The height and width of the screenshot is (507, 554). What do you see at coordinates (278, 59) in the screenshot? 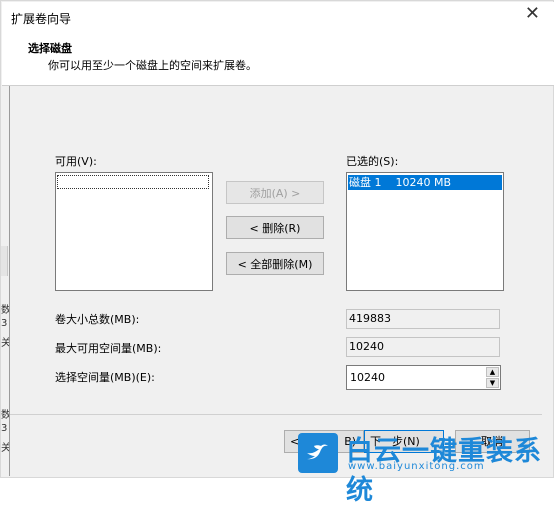
I see `wizard-header: 选择磁盘 你可以用至少一个磁盘上的空间来扩展卷。` at bounding box center [278, 59].